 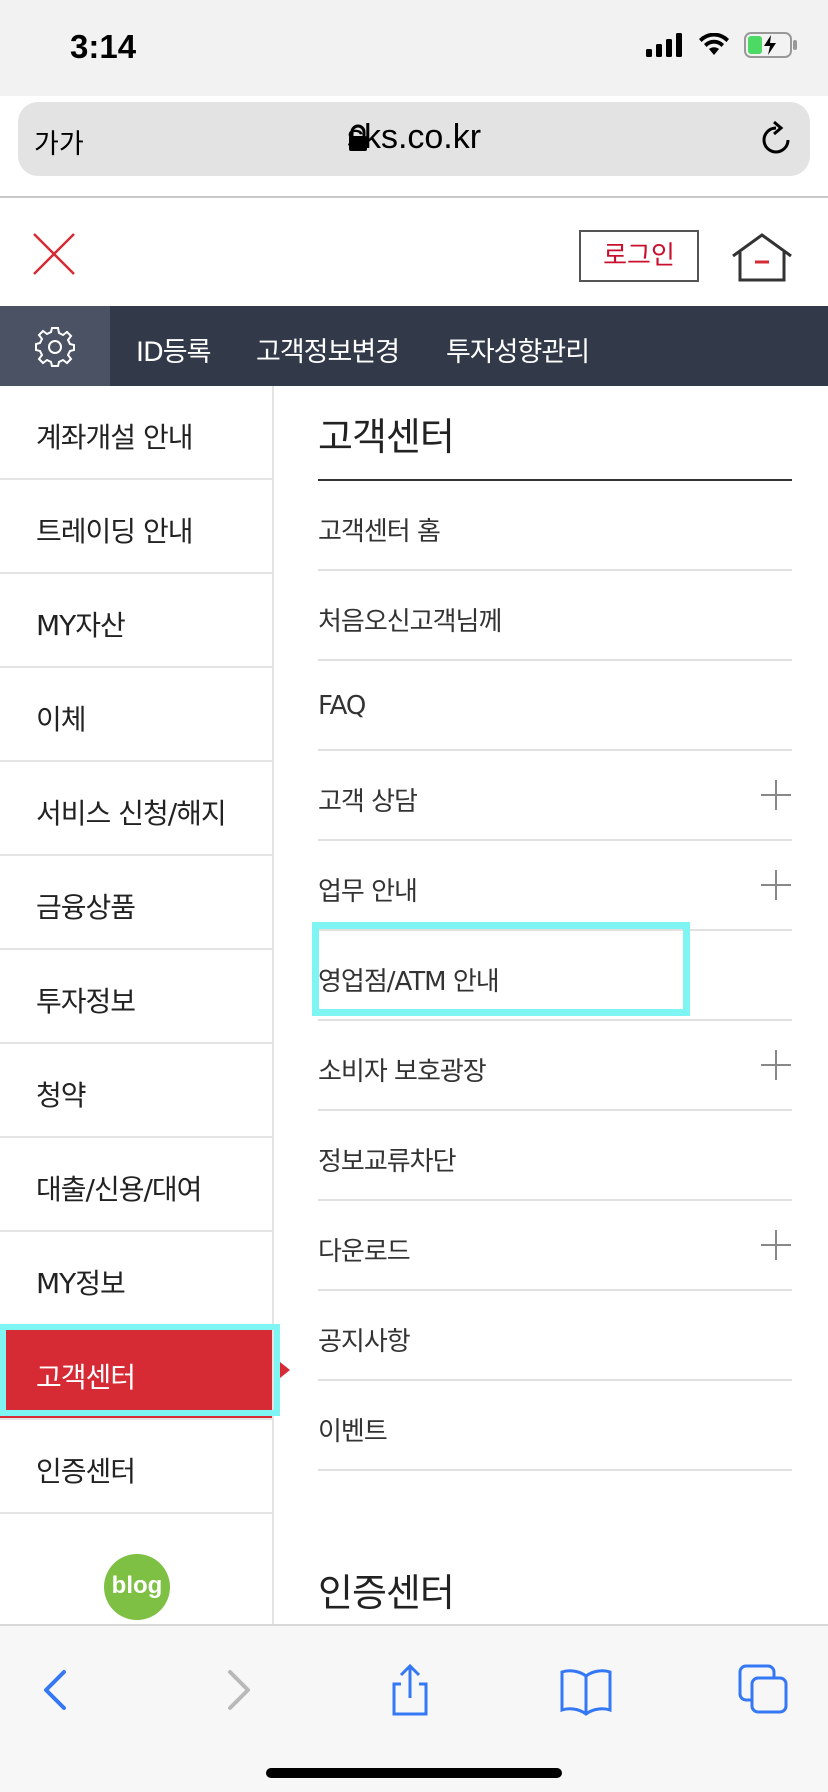 I want to click on settings-button, so click(x=55, y=346).